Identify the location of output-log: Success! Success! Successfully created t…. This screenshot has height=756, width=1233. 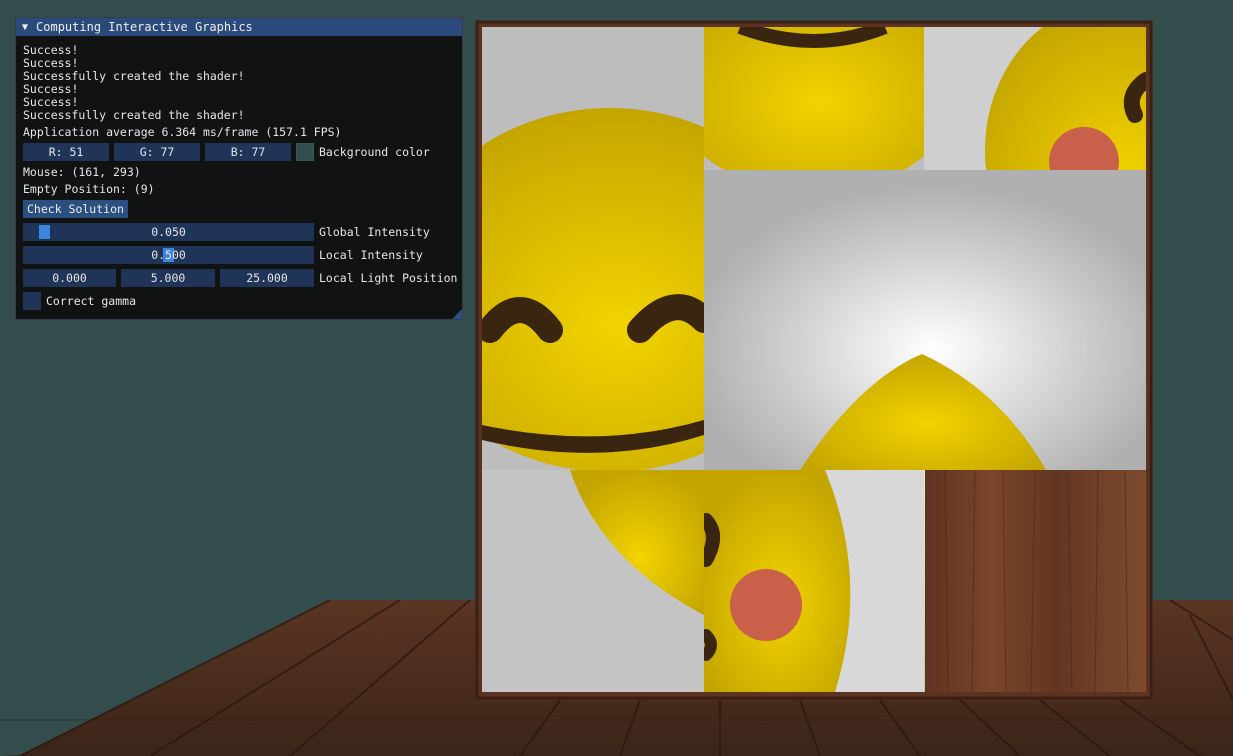
(134, 83).